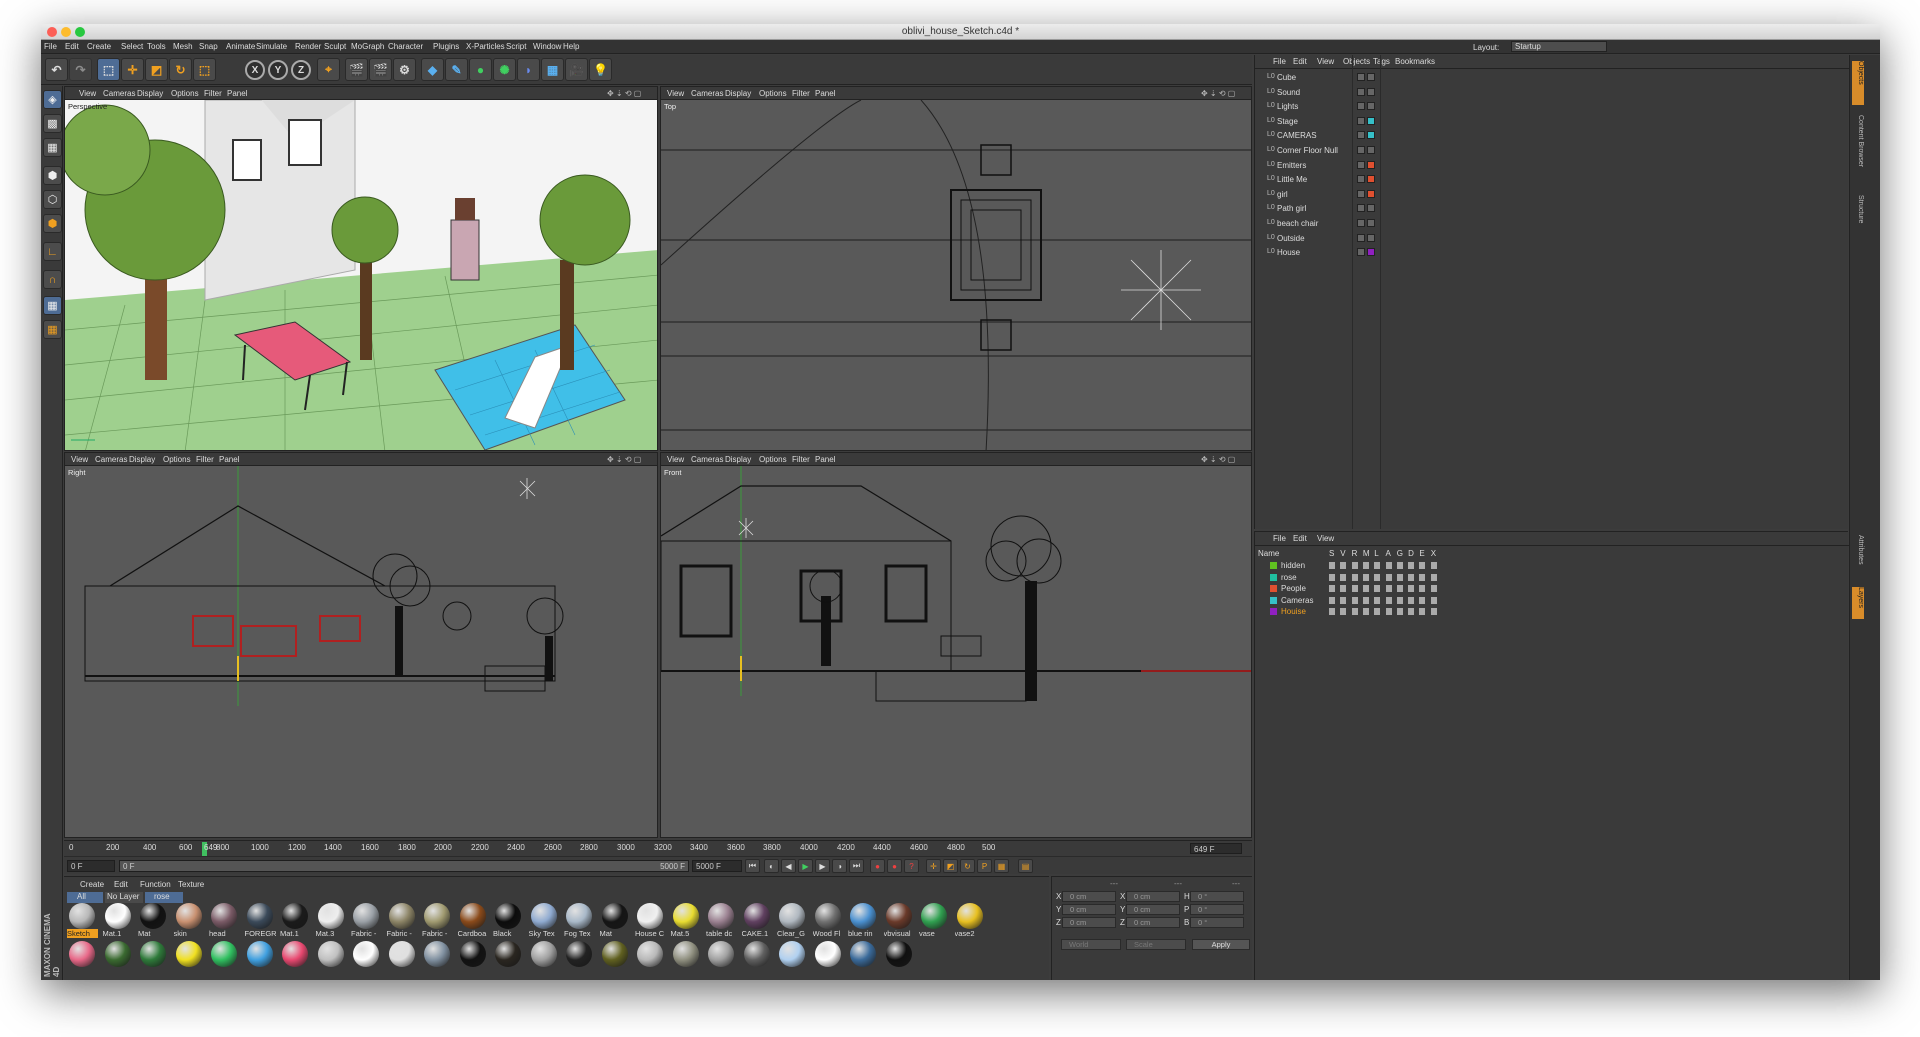 Image resolution: width=1920 pixels, height=1037 pixels. I want to click on object-row: L0 CAMERAS, so click(1552, 135).